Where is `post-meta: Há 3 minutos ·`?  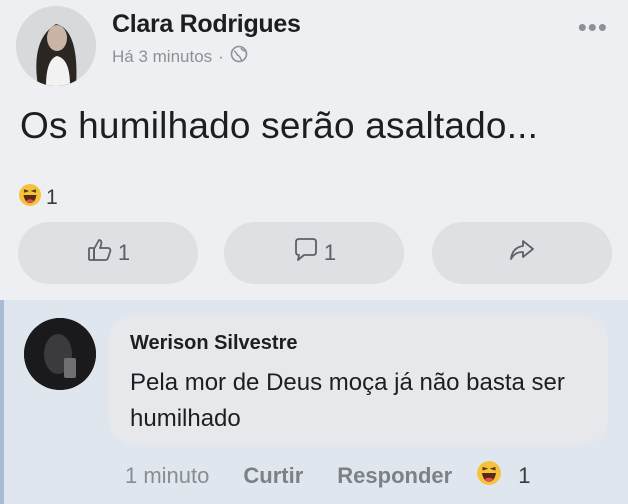
post-meta: Há 3 minutos · is located at coordinates (180, 56).